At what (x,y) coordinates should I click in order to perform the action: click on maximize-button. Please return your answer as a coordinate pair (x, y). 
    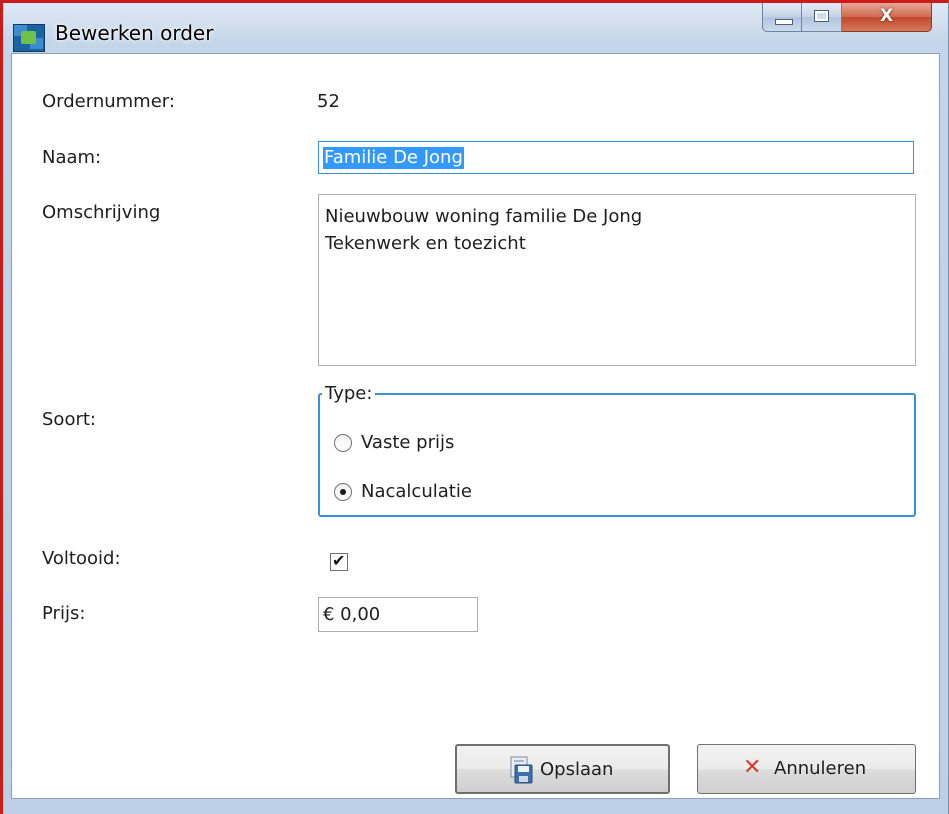
    Looking at the image, I should click on (822, 17).